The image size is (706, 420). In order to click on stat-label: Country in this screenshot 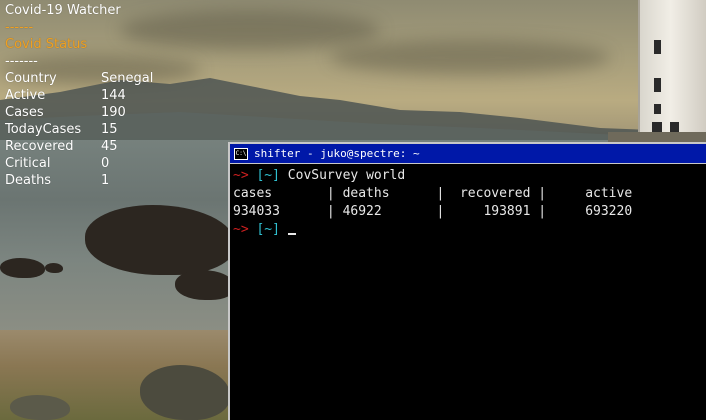, I will do `click(31, 78)`.